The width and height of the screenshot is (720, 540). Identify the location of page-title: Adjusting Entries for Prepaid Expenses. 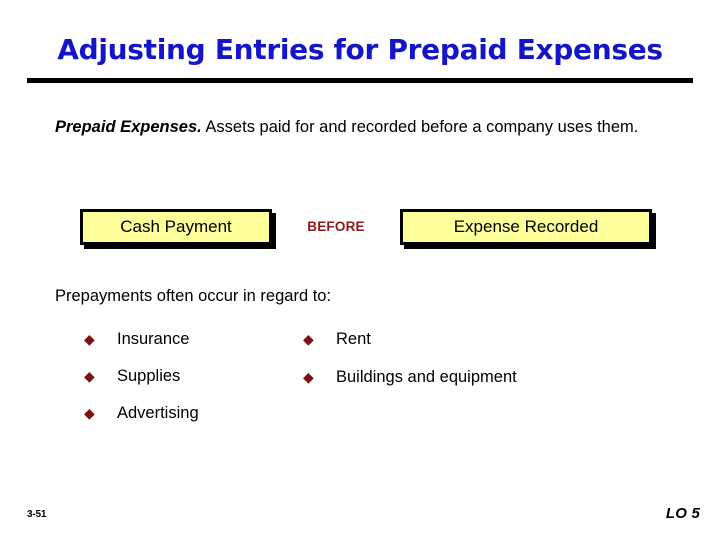
(360, 49).